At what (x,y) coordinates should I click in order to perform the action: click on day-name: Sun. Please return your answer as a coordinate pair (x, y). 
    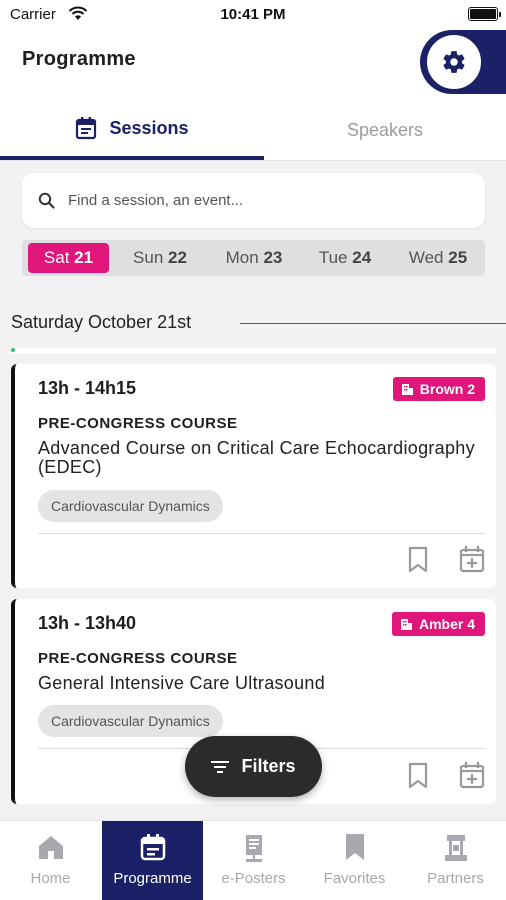
    Looking at the image, I should click on (148, 257).